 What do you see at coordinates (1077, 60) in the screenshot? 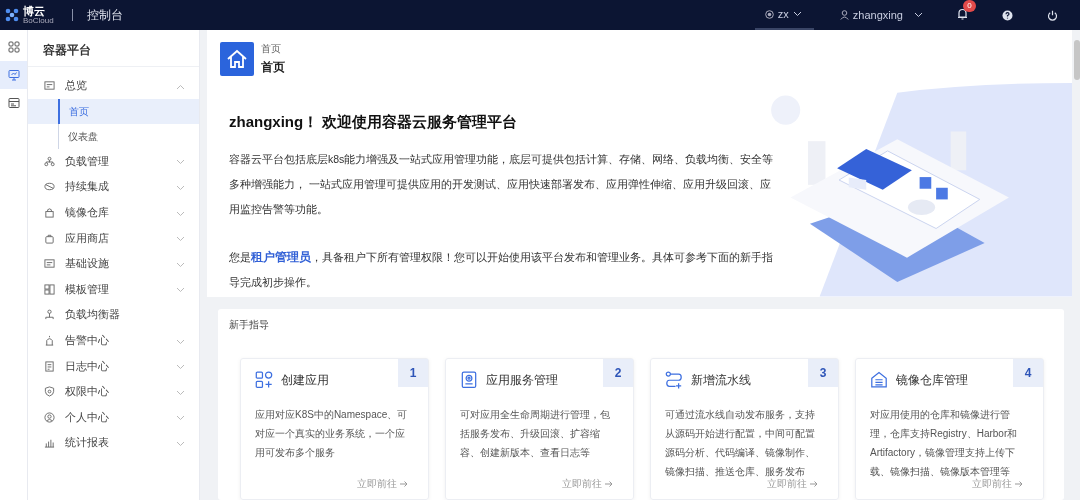
I see `scrollbar-thumb` at bounding box center [1077, 60].